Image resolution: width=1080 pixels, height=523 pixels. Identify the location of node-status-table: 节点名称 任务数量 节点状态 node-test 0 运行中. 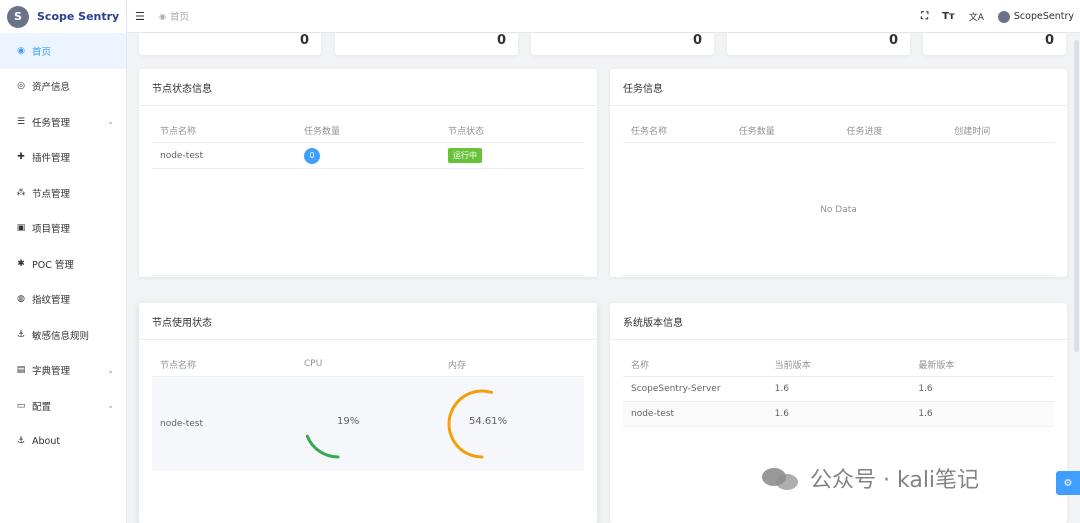
(368, 143).